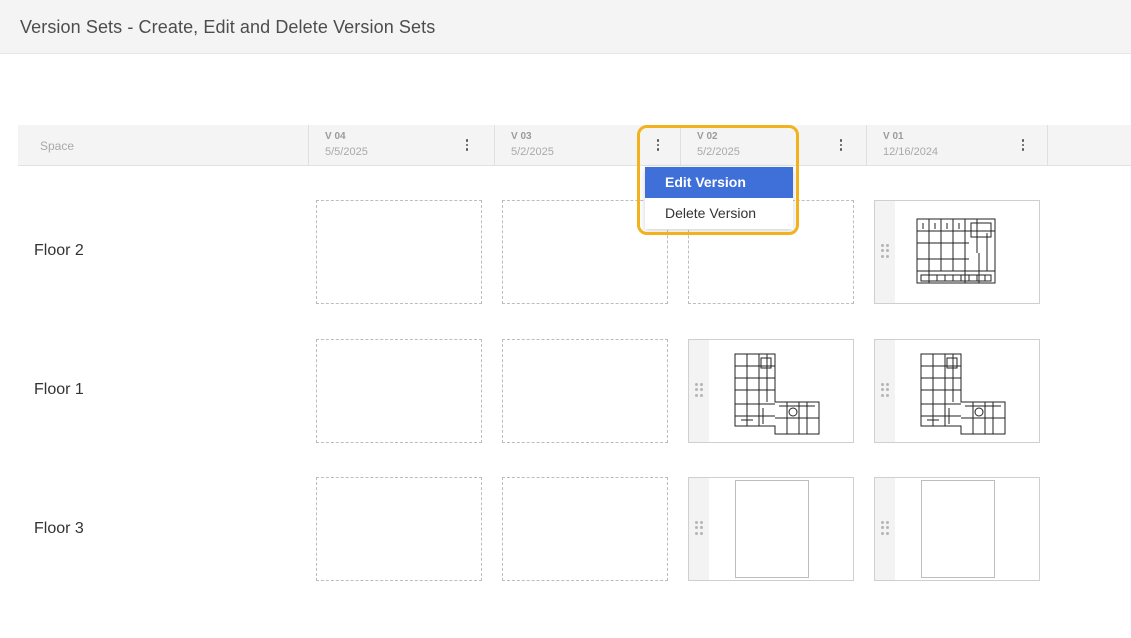 The width and height of the screenshot is (1131, 638). I want to click on drop-zone-floor3-v04, so click(399, 529).